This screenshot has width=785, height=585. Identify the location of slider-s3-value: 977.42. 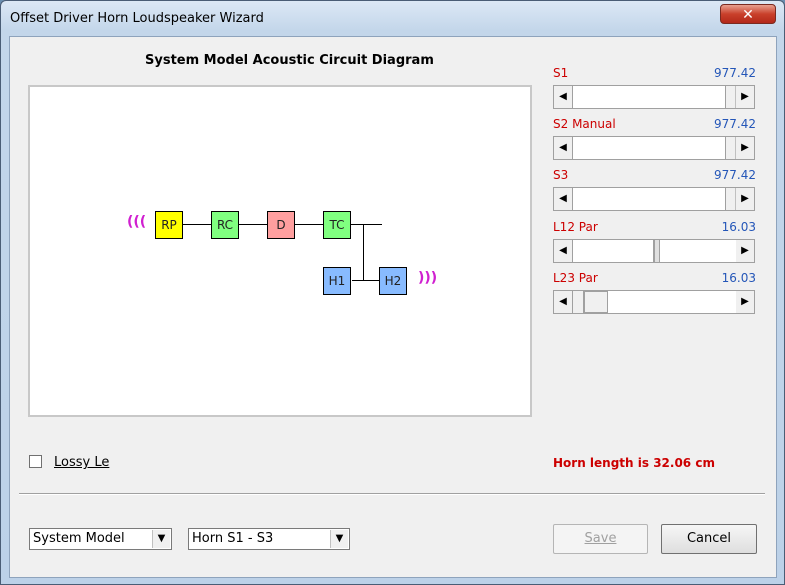
(735, 175).